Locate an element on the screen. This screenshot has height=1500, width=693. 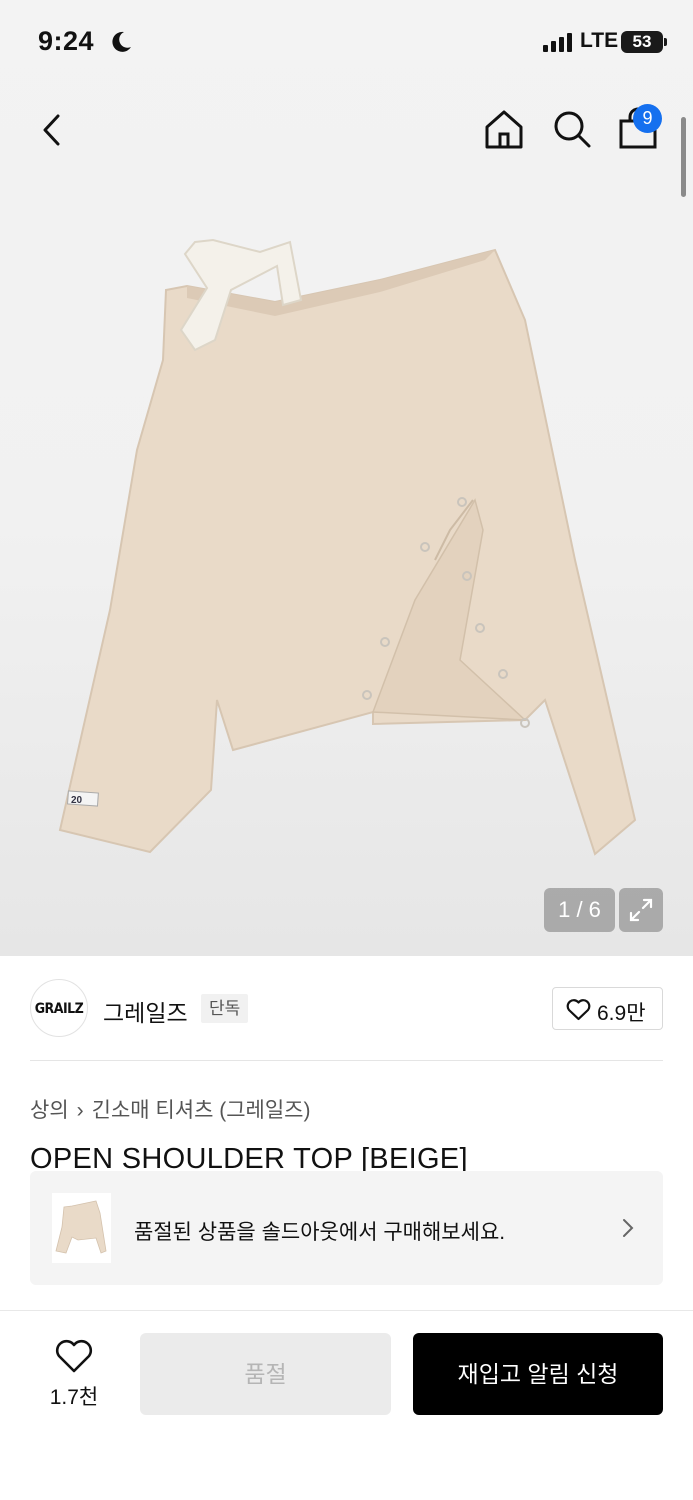
soldout-banner: 품절된 상품을 솔드아웃에서 구매해보세요. is located at coordinates (346, 1228).